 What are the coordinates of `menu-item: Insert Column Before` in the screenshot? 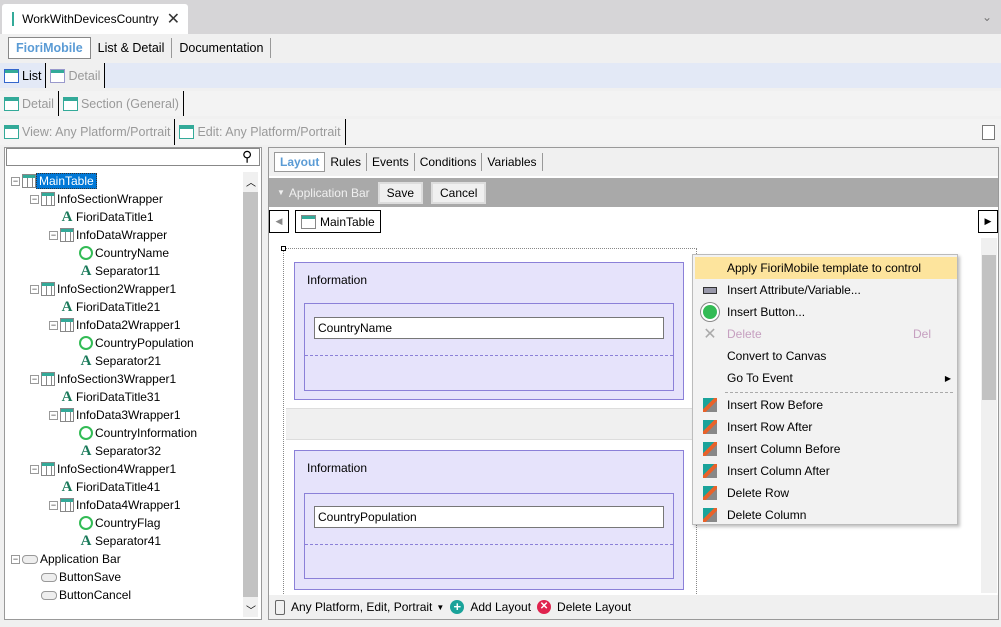 It's located at (826, 449).